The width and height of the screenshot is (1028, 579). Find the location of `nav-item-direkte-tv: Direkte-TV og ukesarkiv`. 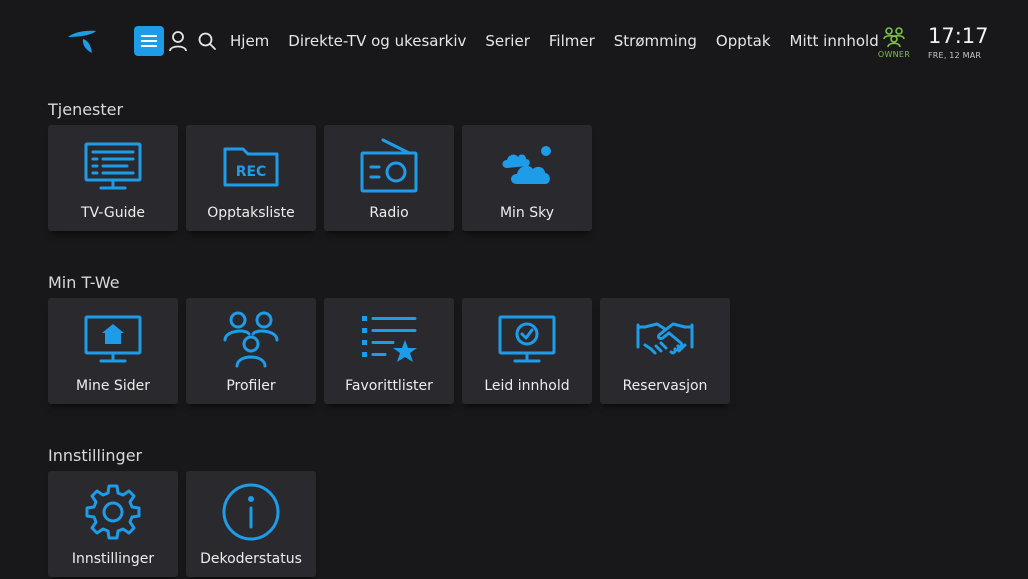

nav-item-direkte-tv: Direkte-TV og ukesarkiv is located at coordinates (377, 41).